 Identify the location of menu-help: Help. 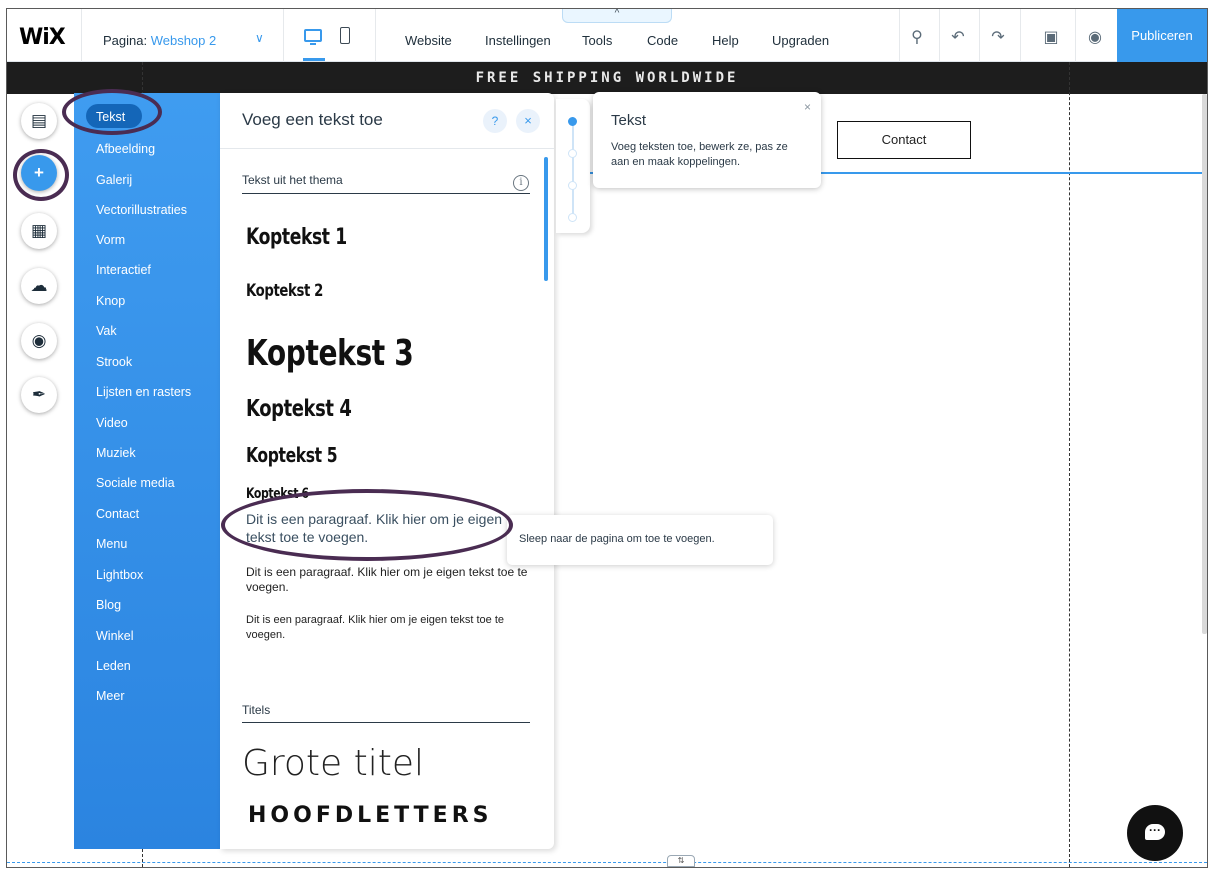
(725, 40).